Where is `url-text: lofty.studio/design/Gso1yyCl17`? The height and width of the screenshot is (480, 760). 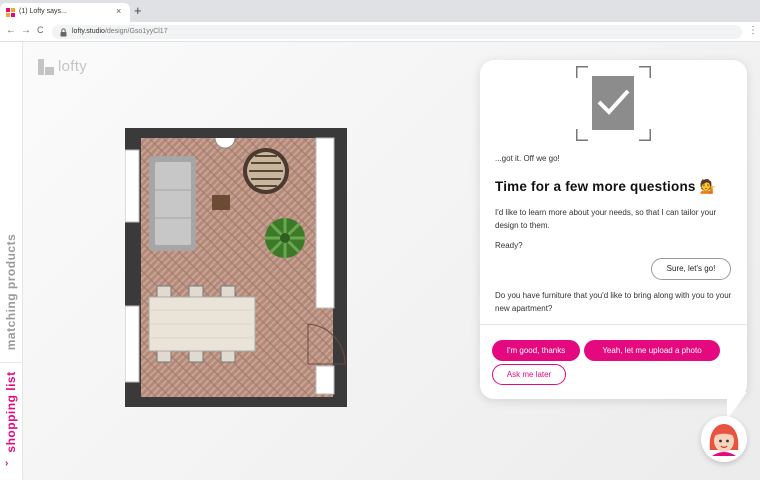 url-text: lofty.studio/design/Gso1yyCl17 is located at coordinates (120, 31).